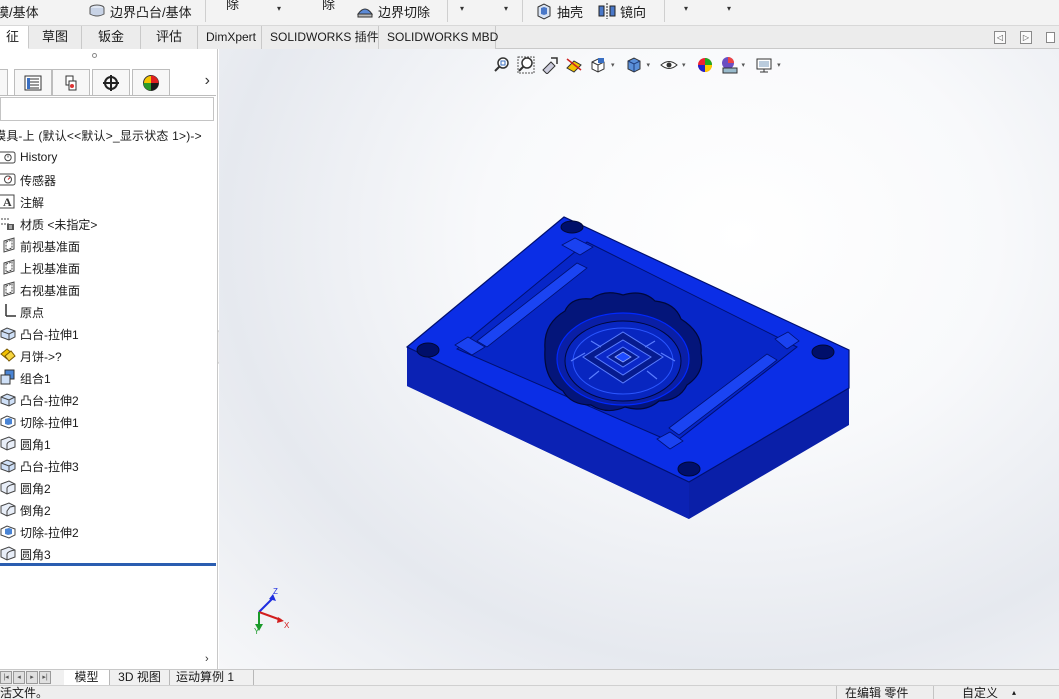 The image size is (1059, 699). Describe the element at coordinates (559, 11) in the screenshot. I see `shell-button: 抽壳` at that location.